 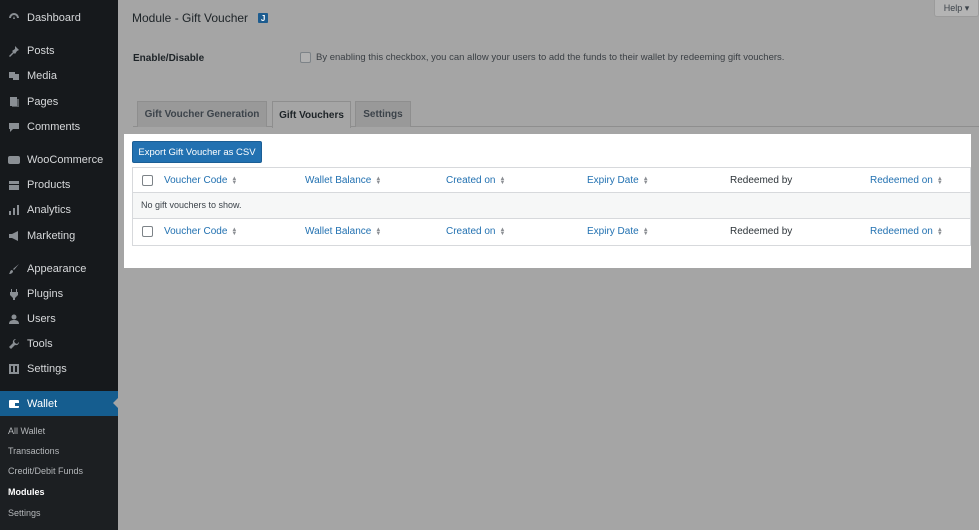 What do you see at coordinates (956, 8) in the screenshot?
I see `help-tab-button: Help ▾` at bounding box center [956, 8].